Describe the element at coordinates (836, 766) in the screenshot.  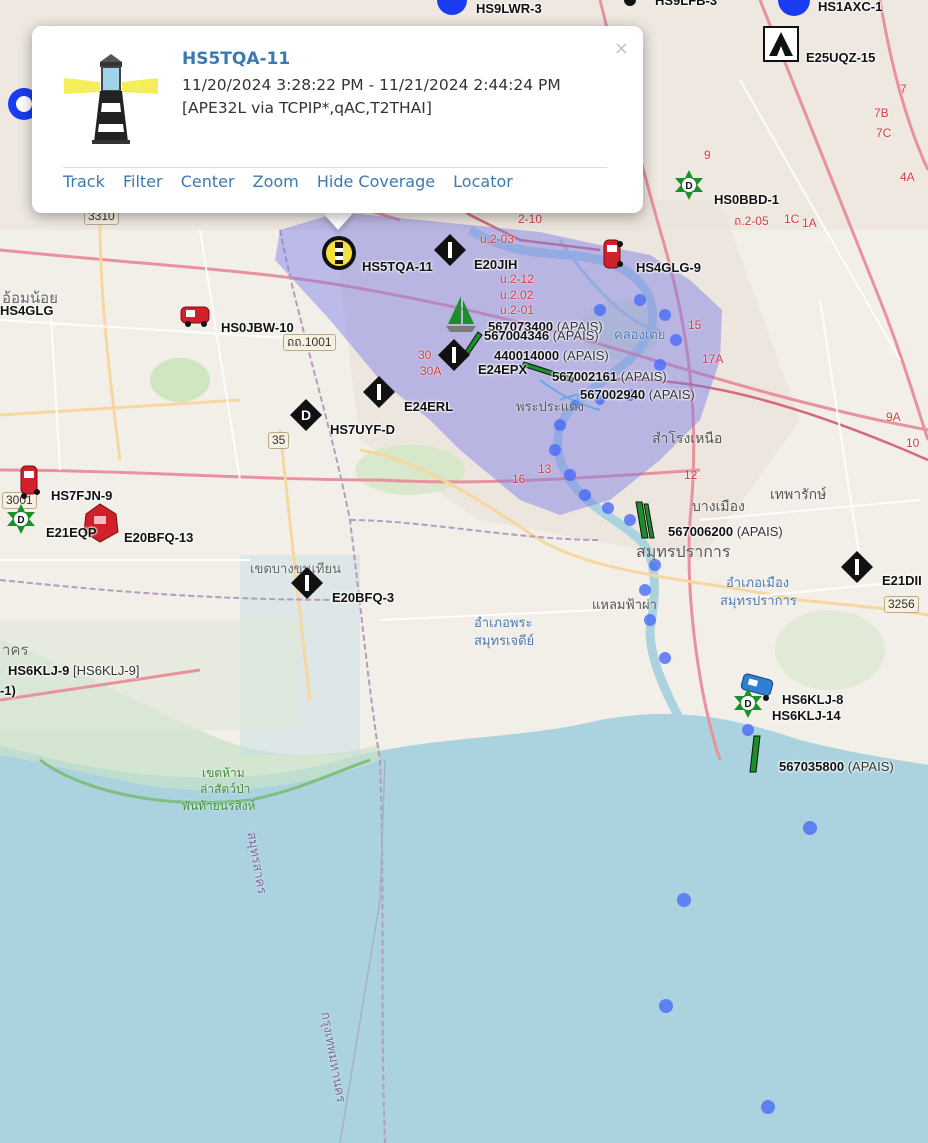
I see `ais-label: 567035800 (APAIS)` at that location.